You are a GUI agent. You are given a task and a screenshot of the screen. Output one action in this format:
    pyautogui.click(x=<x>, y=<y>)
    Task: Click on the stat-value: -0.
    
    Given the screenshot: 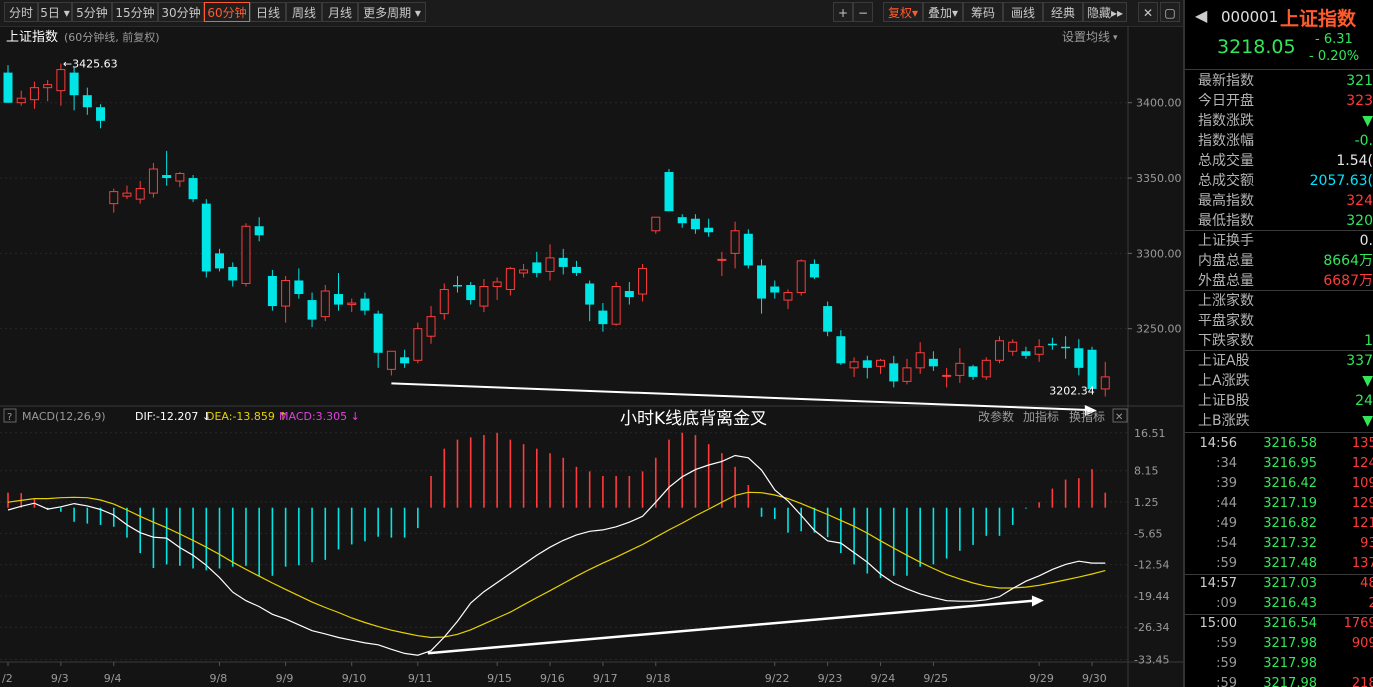 What is the action you would take?
    pyautogui.click(x=1363, y=141)
    